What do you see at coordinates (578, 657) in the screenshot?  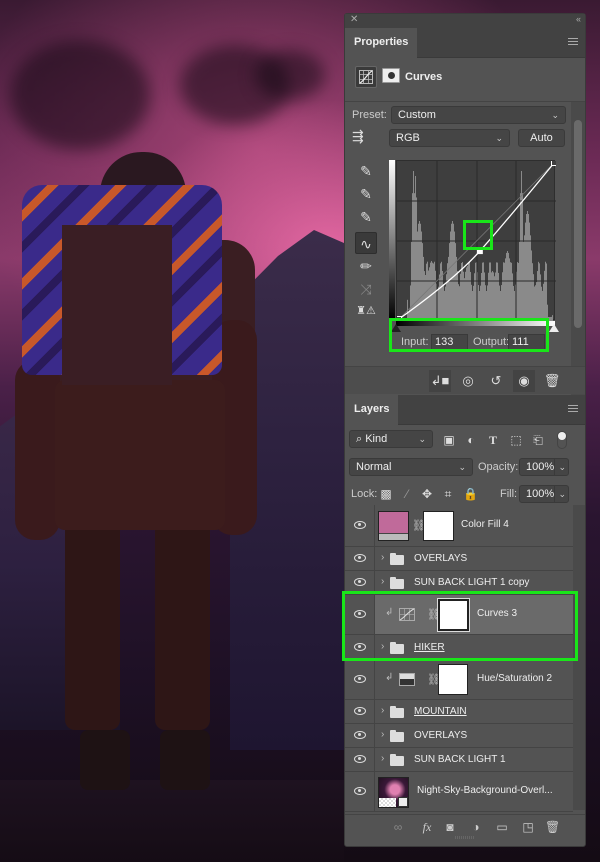 I see `layers-scroll-track` at bounding box center [578, 657].